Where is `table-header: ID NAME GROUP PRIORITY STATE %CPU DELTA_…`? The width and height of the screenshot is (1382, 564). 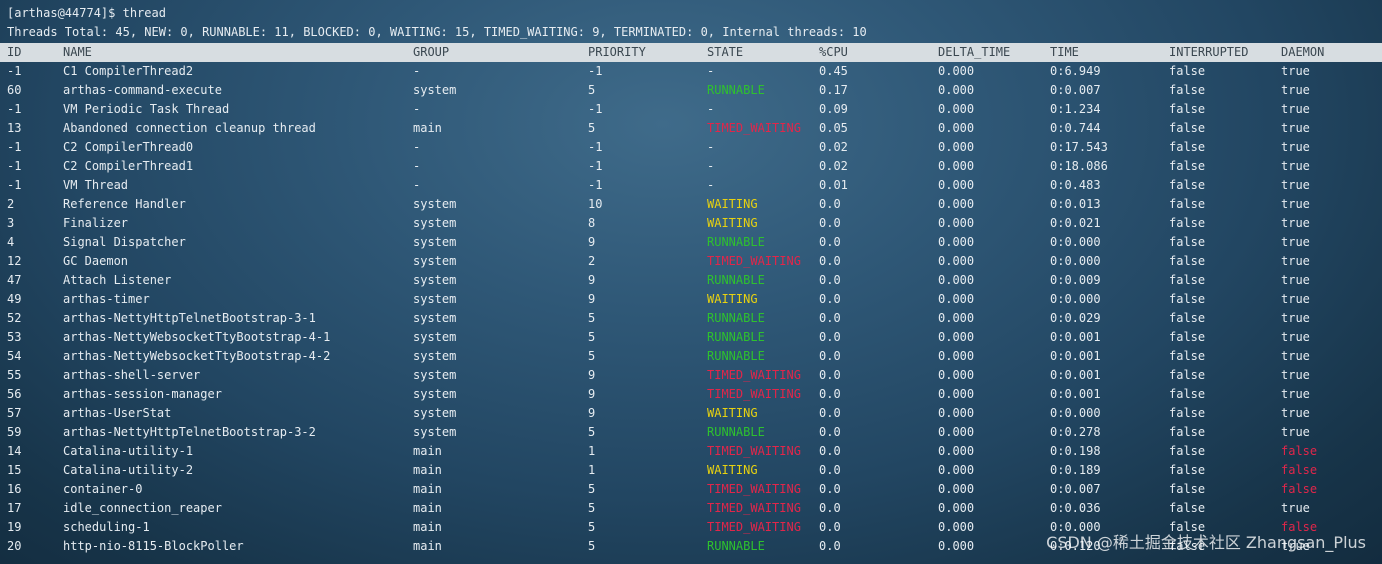
table-header: ID NAME GROUP PRIORITY STATE %CPU DELTA_… is located at coordinates (691, 52).